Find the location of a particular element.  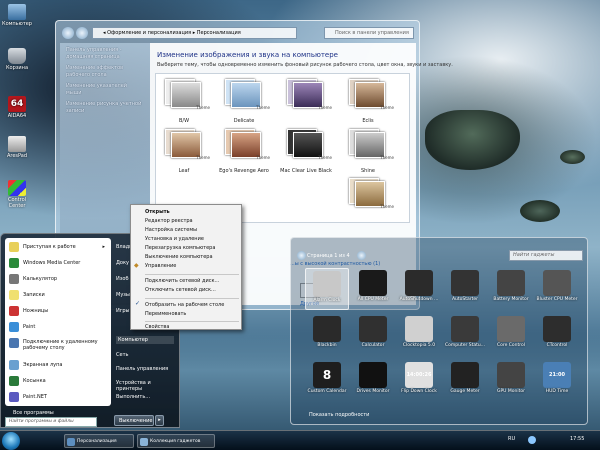

gadget-tile: Gauge Meter is located at coordinates (465, 381).